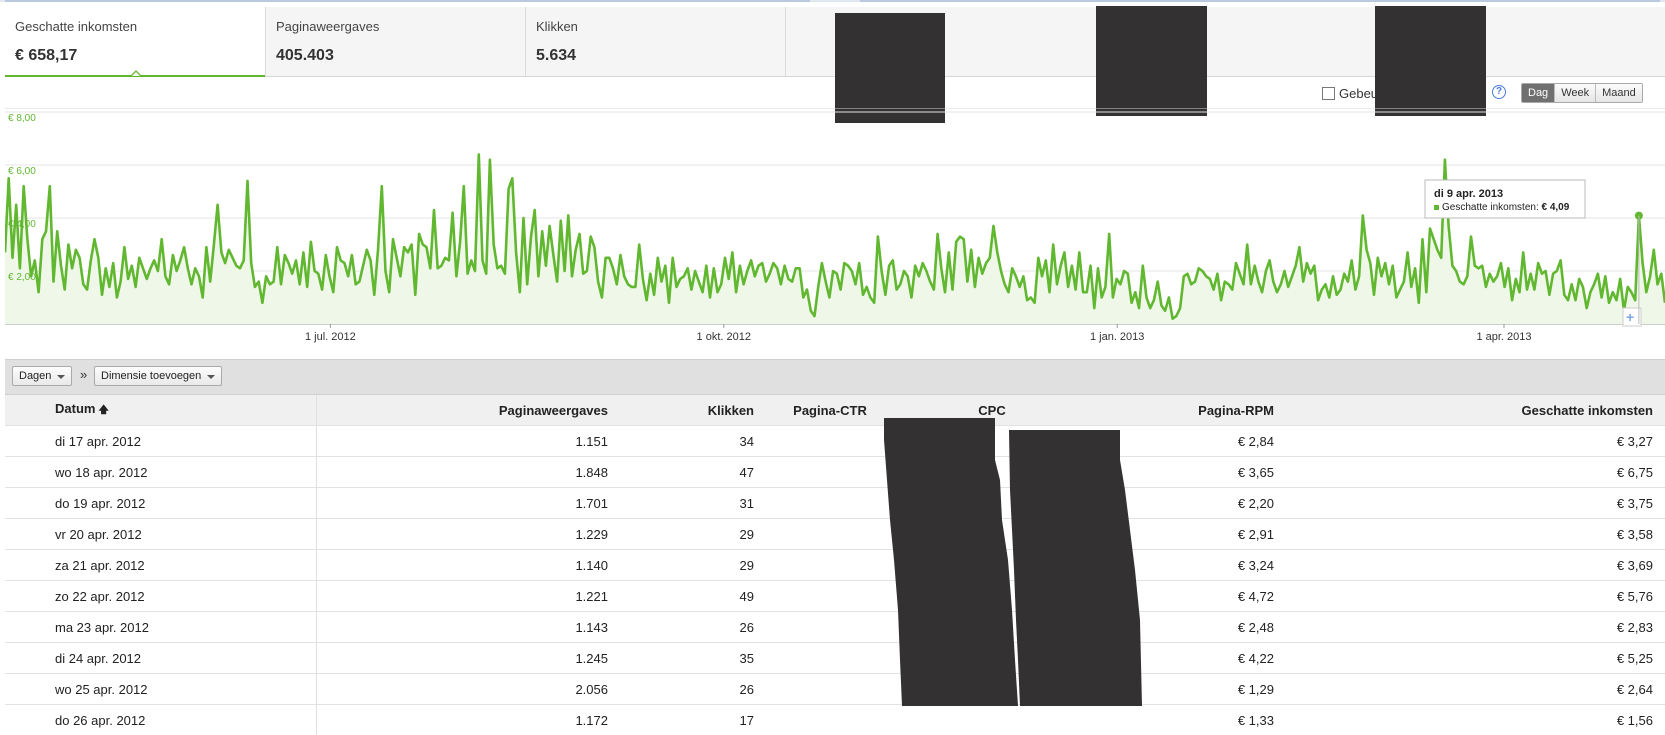 The width and height of the screenshot is (1665, 735). Describe the element at coordinates (830, 720) in the screenshot. I see `cell-ctr` at that location.